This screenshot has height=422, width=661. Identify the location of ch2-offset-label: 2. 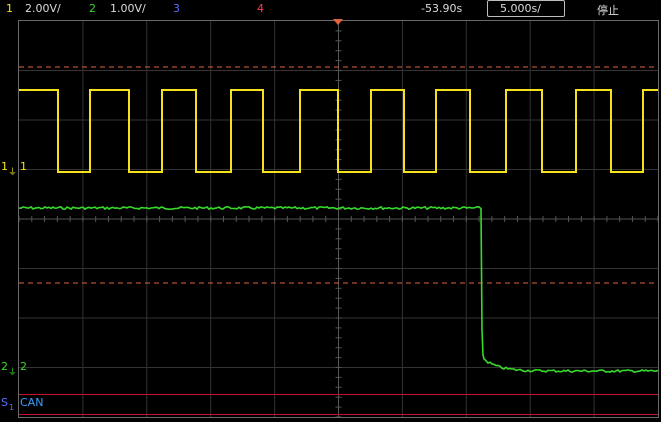
(23, 366).